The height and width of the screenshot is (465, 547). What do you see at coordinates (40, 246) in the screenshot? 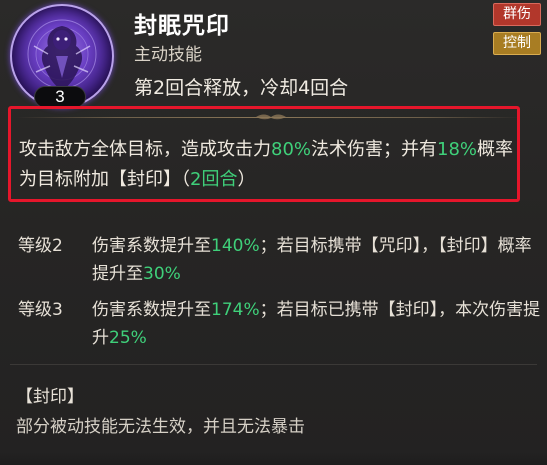
I see `upgrade-level-label: 等级2` at bounding box center [40, 246].